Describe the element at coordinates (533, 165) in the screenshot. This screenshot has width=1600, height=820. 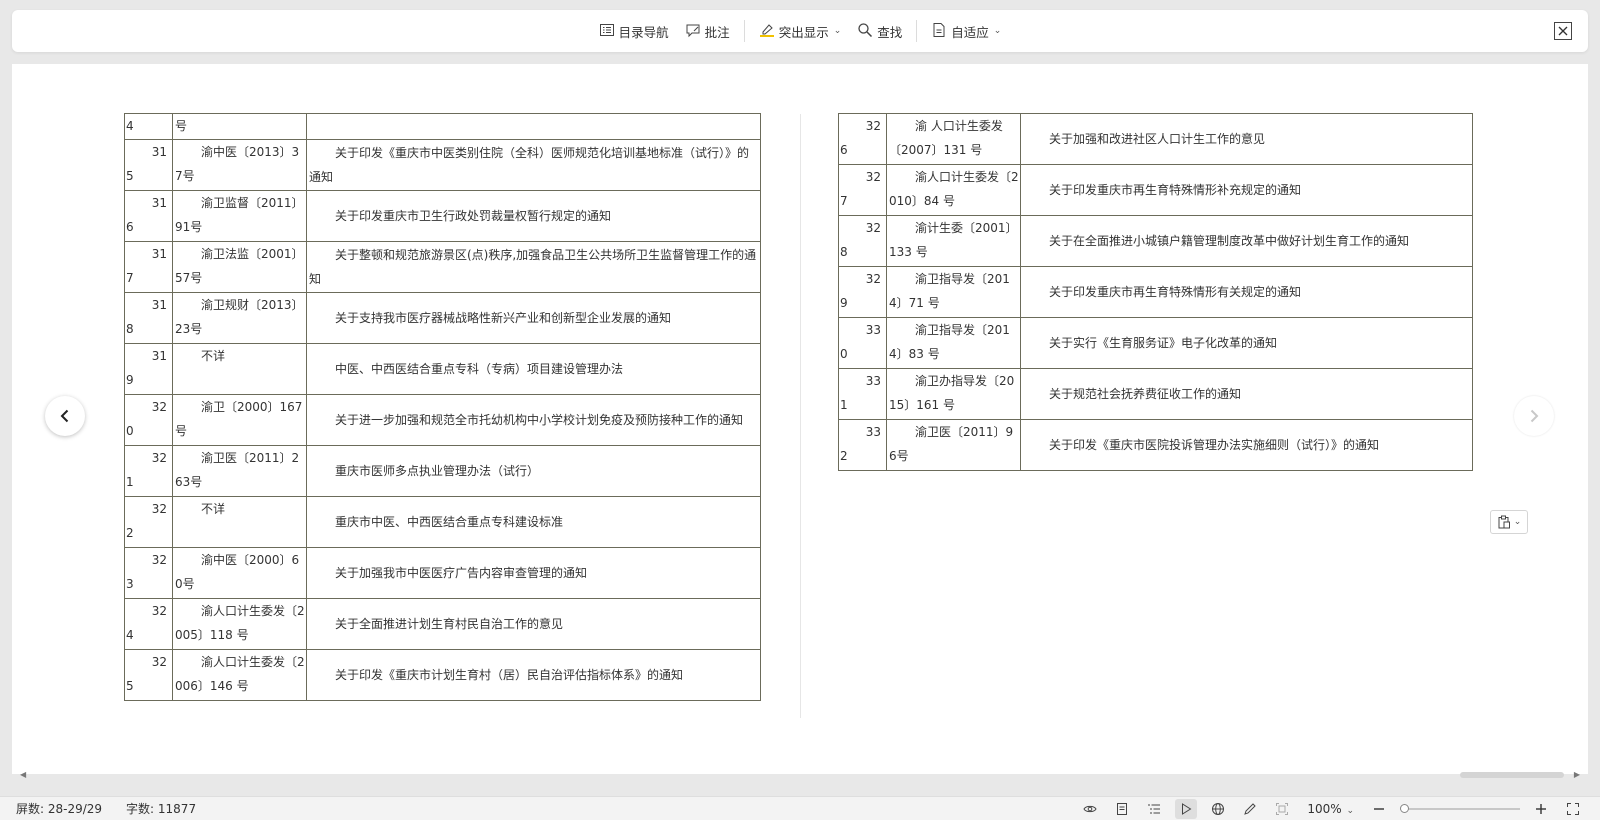
I see `document-title-cell: 关于印发《重庆市中医类别住院（全科）医师规范化培训基地标准（试行）》的通知` at that location.